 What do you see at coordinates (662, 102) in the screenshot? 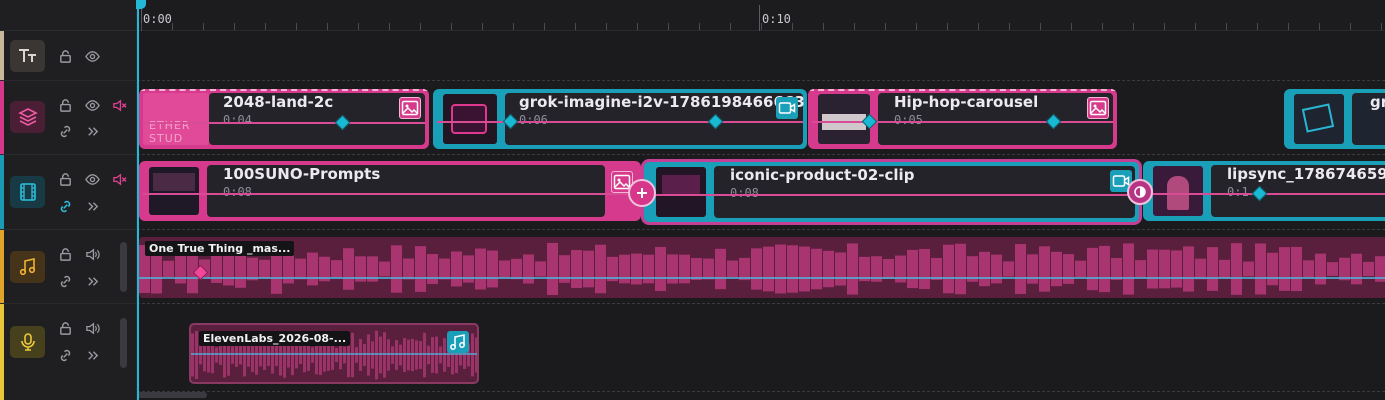
I see `clip-title: grok-imagine-i2v-1786198466663` at bounding box center [662, 102].